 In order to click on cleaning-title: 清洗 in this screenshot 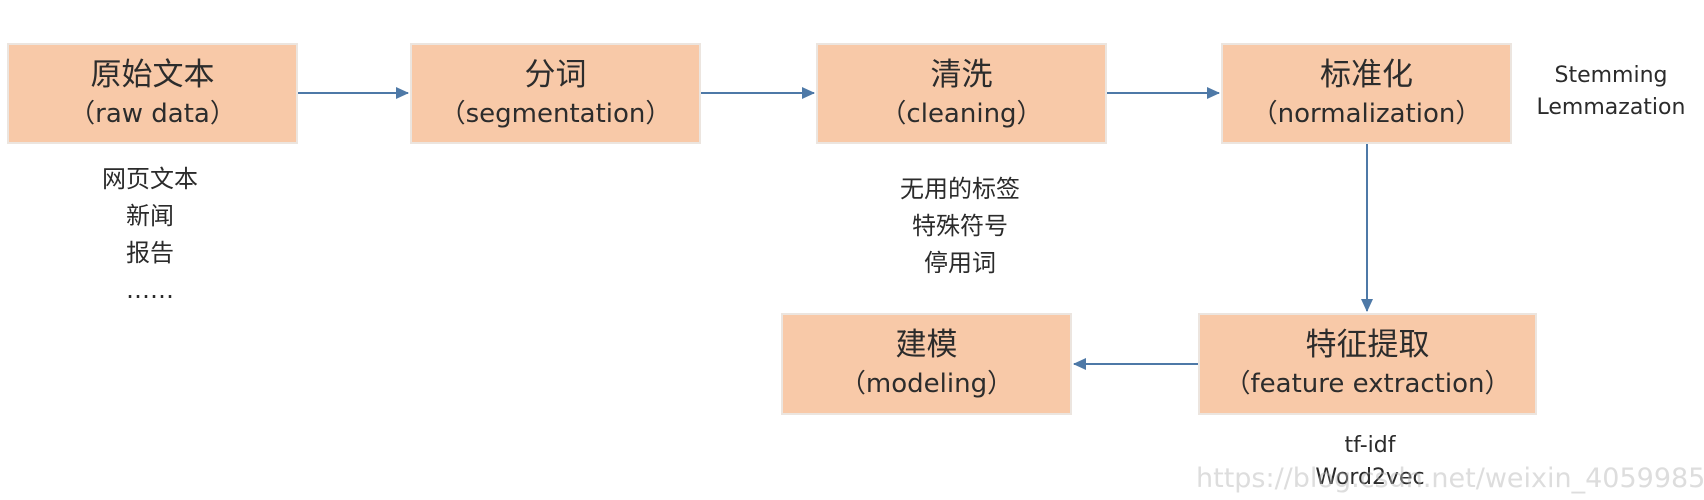, I will do `click(961, 74)`.